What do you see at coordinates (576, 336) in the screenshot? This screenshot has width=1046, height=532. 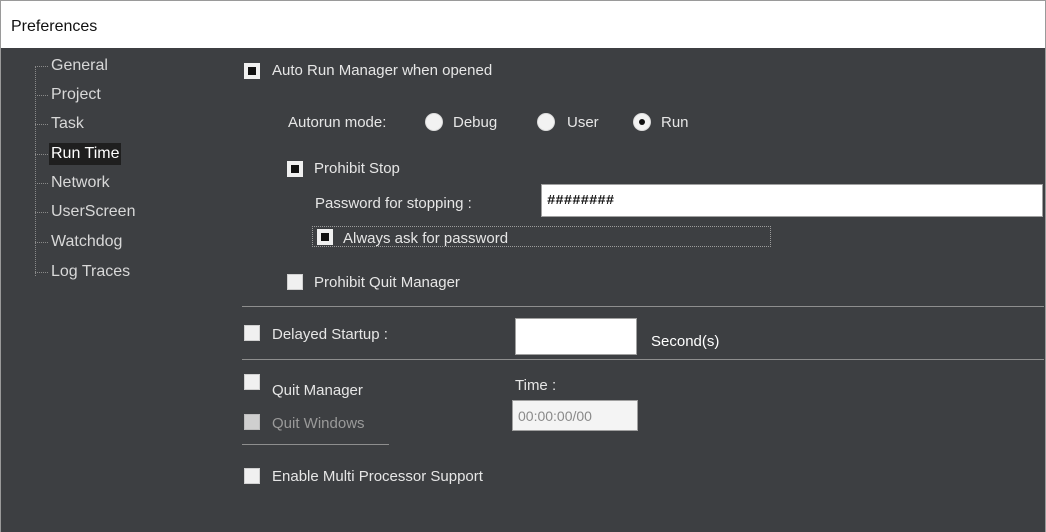 I see `delay-seconds-input` at bounding box center [576, 336].